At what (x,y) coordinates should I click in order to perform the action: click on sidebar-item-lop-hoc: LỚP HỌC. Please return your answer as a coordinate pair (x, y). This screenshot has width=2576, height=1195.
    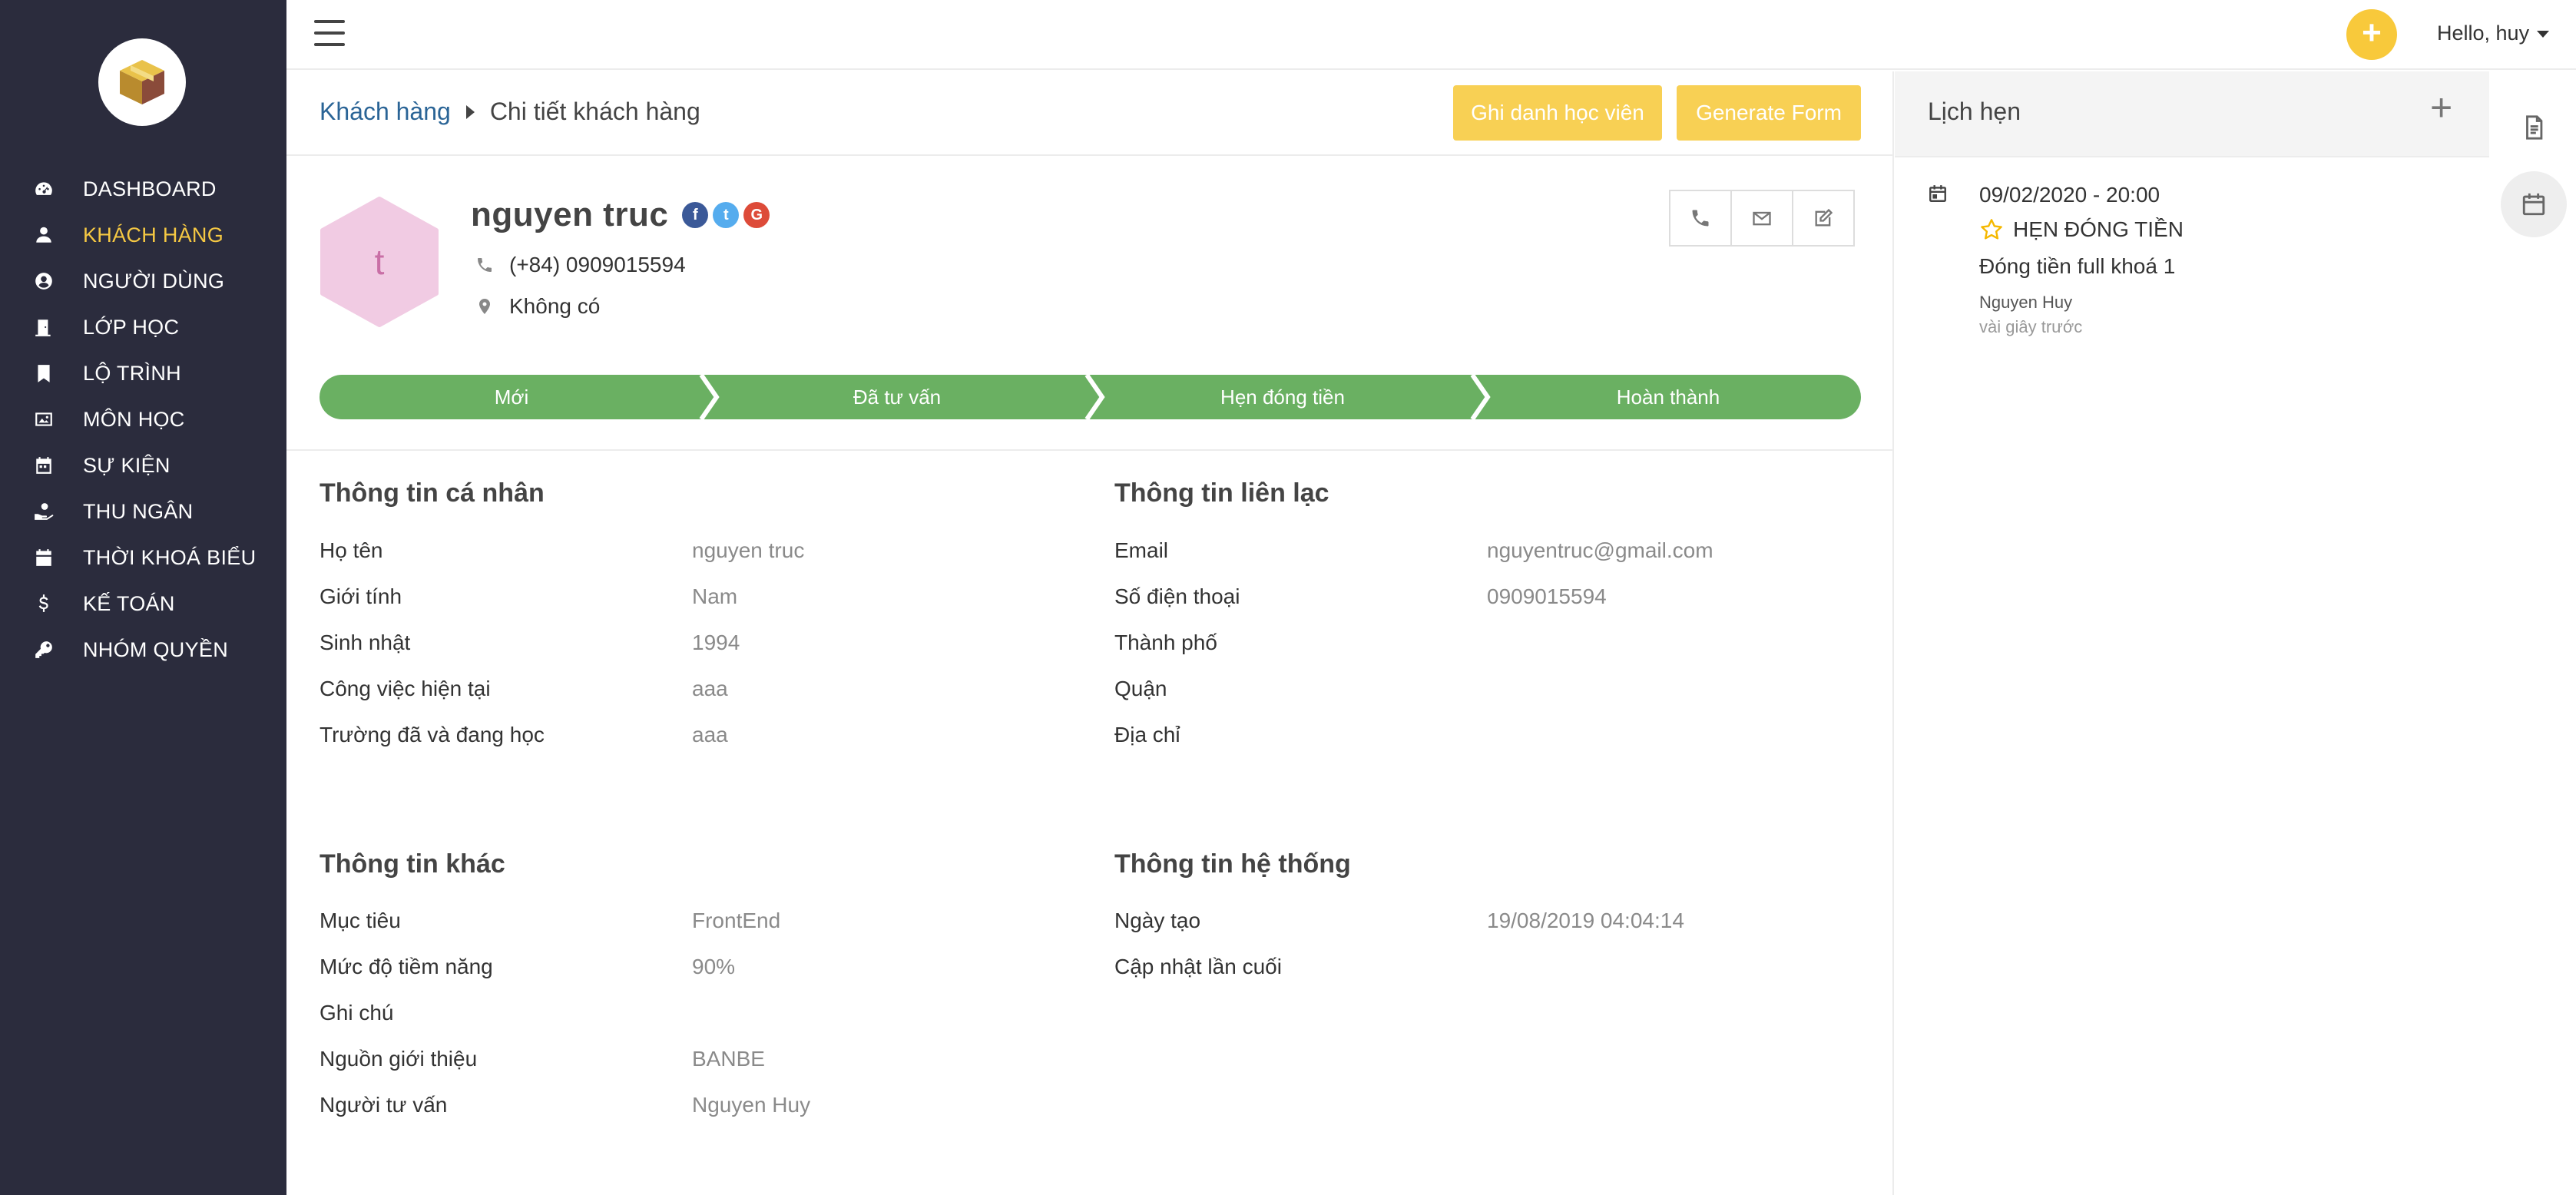
    Looking at the image, I should click on (143, 327).